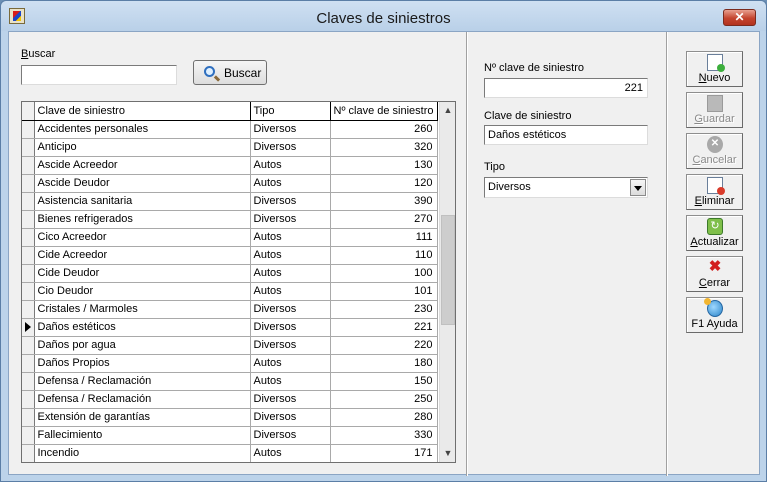 The width and height of the screenshot is (767, 482). Describe the element at coordinates (714, 192) in the screenshot. I see `eliminar-button: Eliminar` at that location.